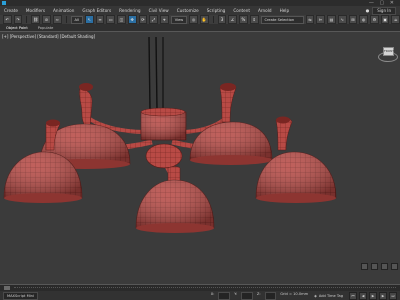  I want to click on play-icon: ▶, so click(373, 295).